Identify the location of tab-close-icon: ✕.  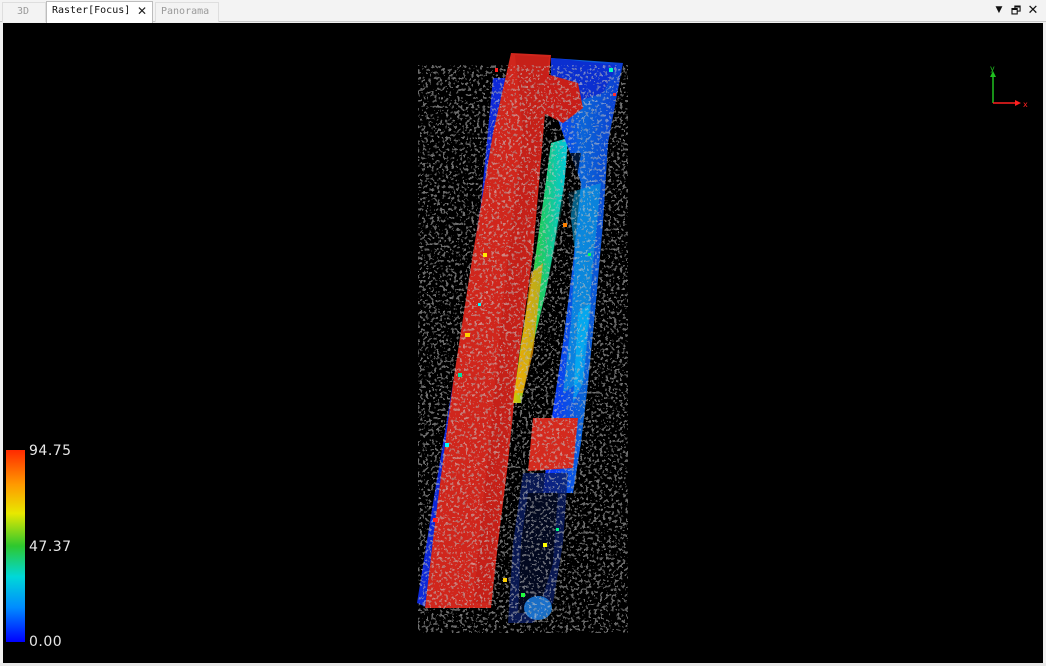
(142, 11).